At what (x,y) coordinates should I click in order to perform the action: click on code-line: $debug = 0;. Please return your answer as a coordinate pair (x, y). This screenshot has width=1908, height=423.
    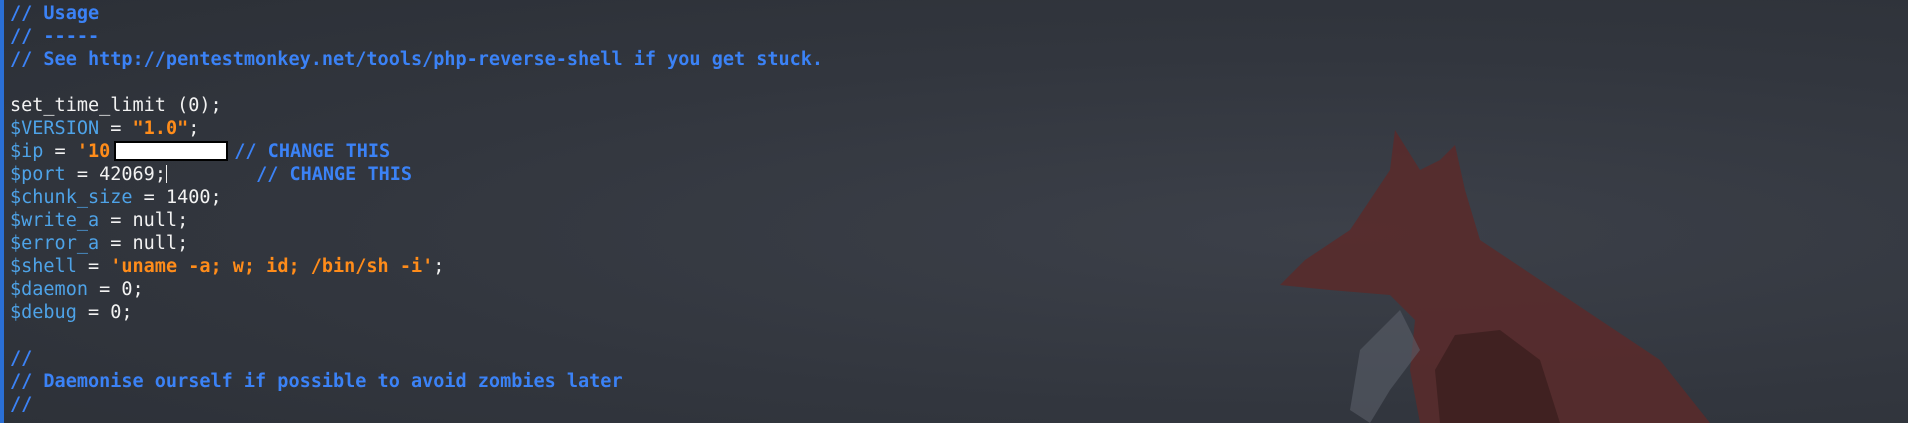
    Looking at the image, I should click on (620, 312).